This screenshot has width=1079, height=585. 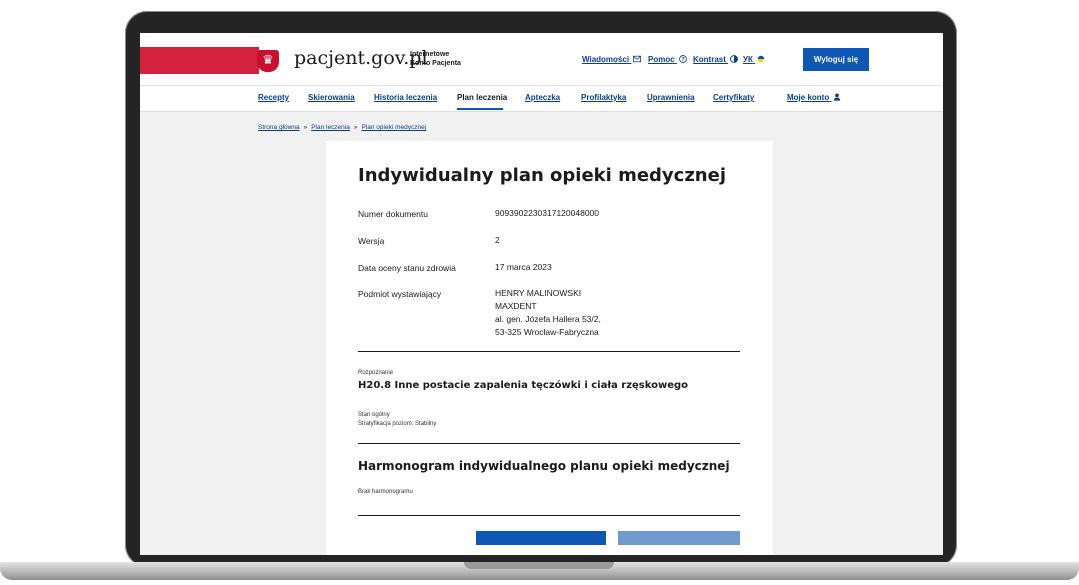 I want to click on question-circle-icon: ?, so click(x=683, y=59).